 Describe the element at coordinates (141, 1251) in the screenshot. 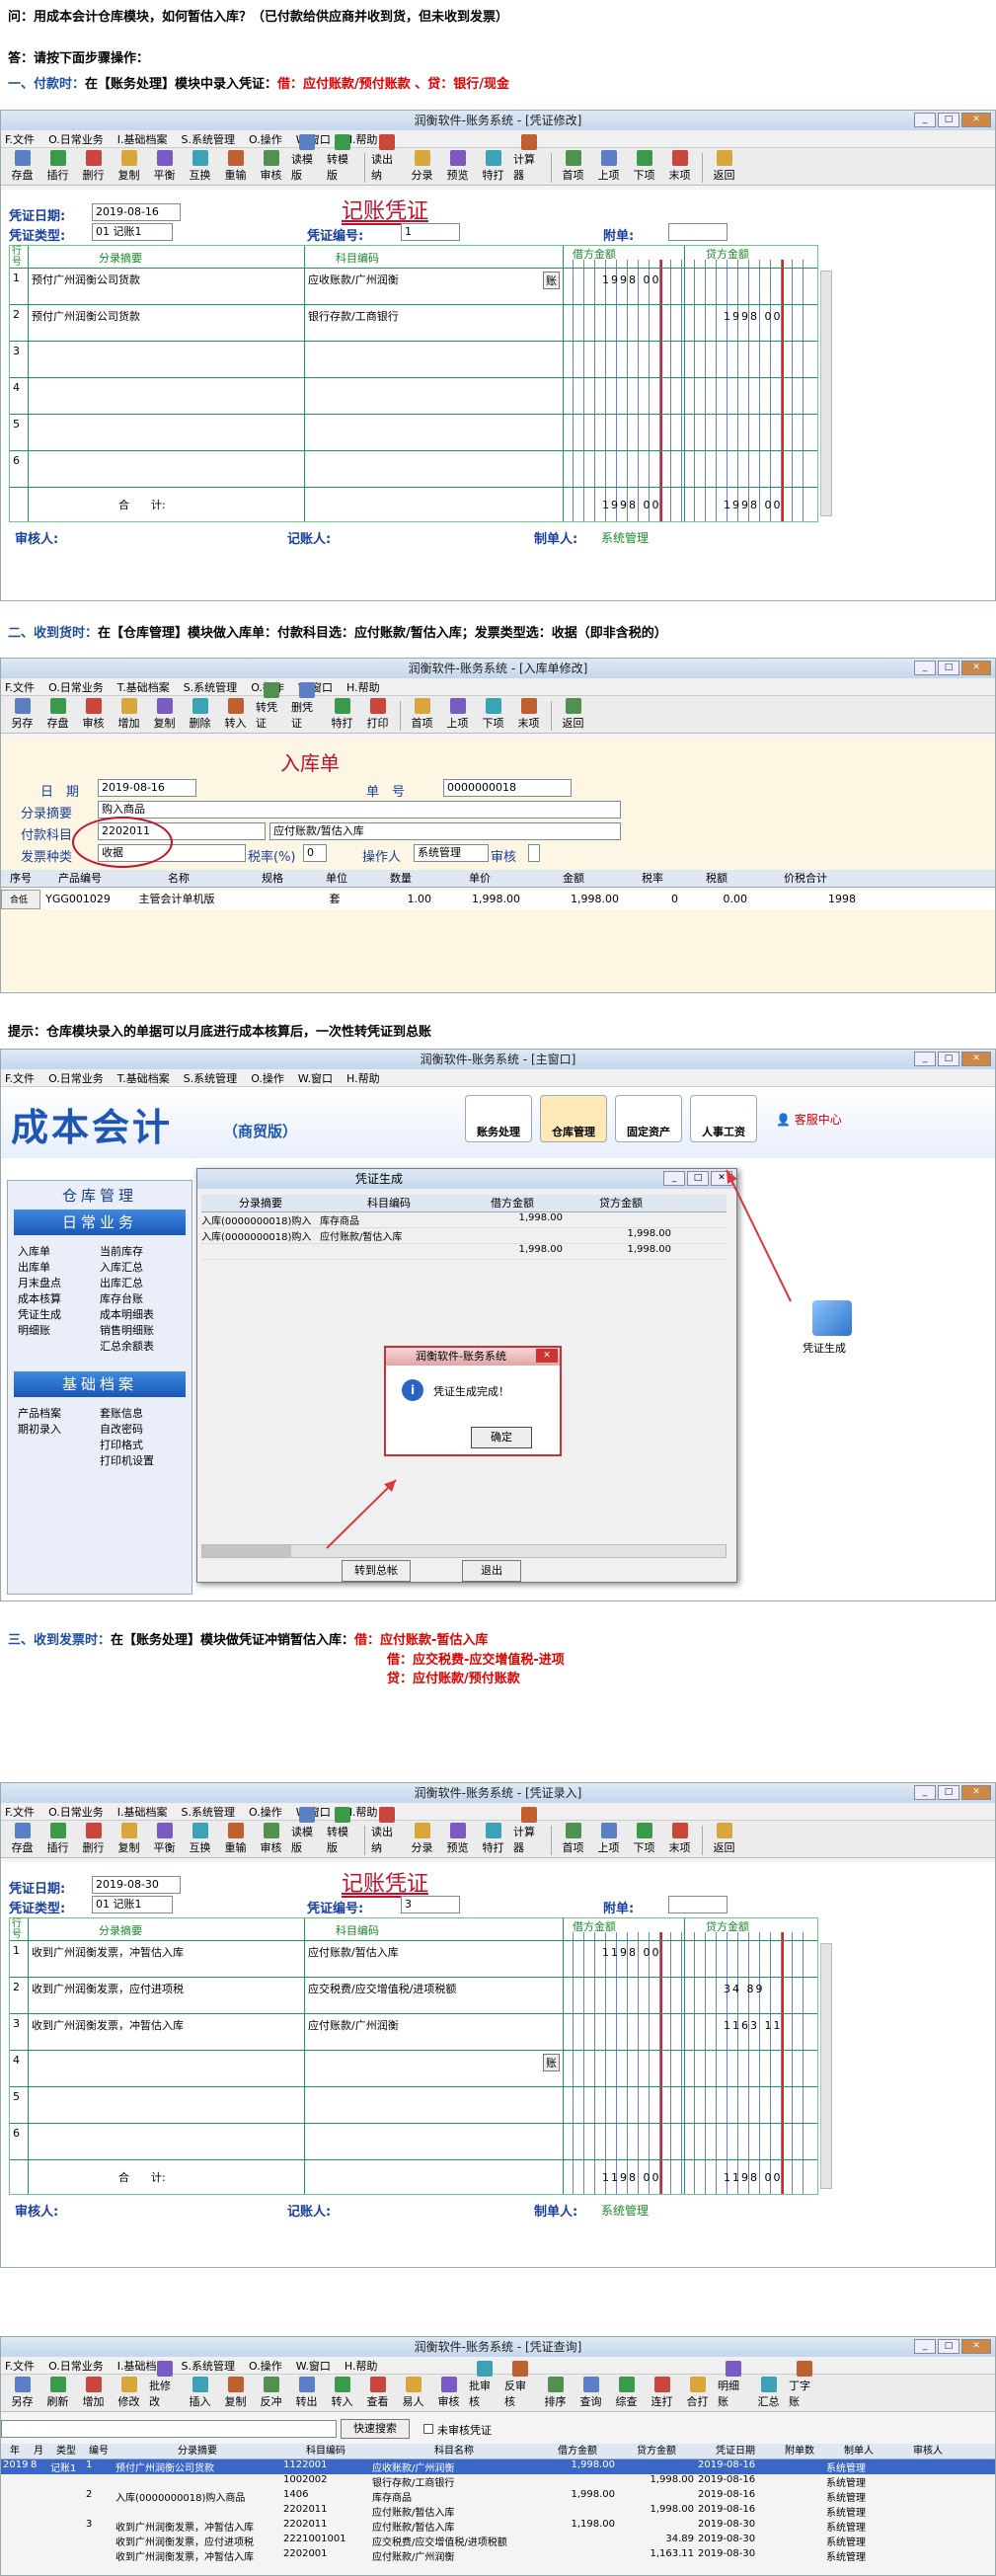

I see `side-menu-item: 当前库存` at that location.